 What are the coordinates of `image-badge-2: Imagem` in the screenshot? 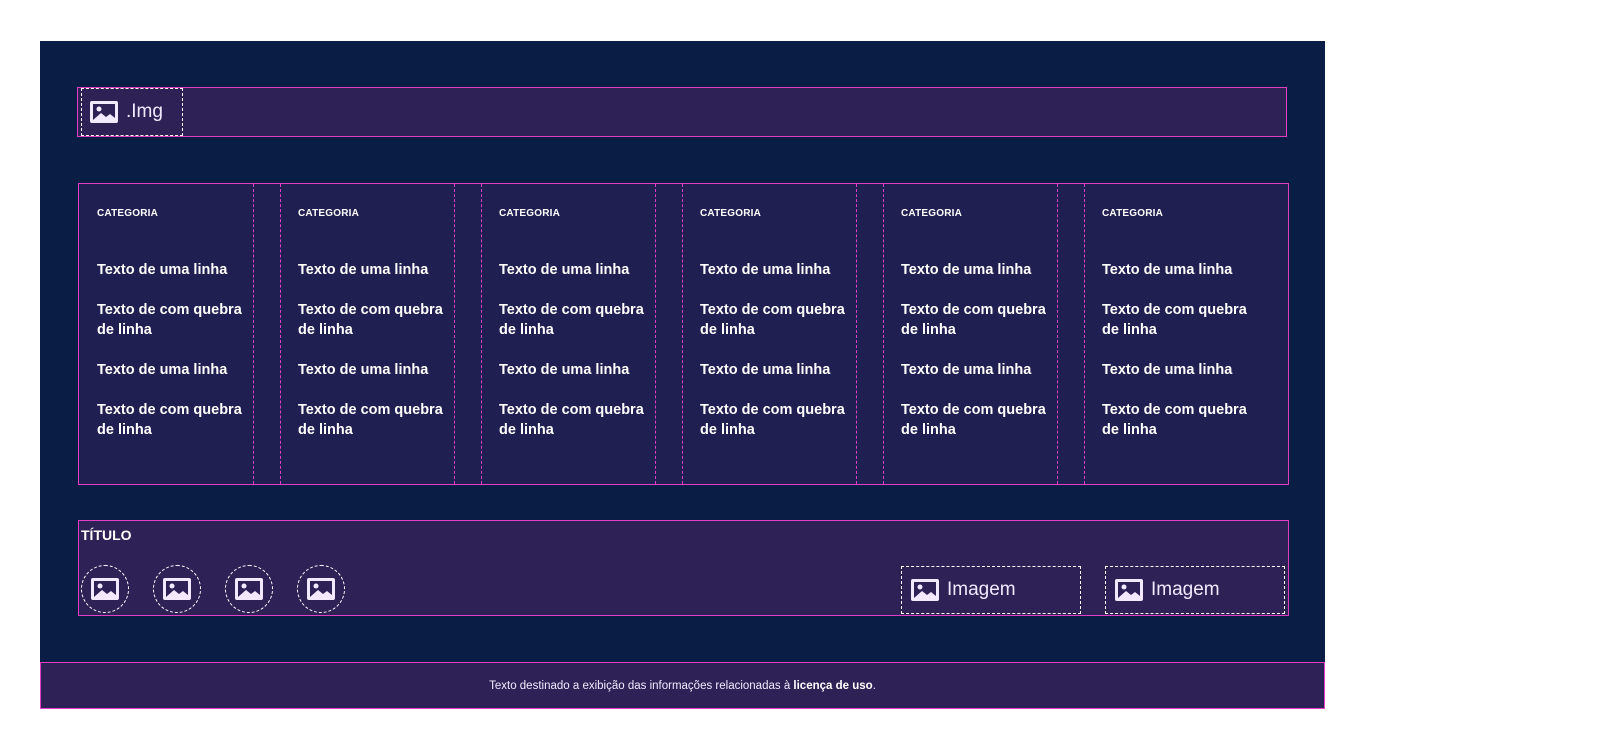 It's located at (1195, 590).